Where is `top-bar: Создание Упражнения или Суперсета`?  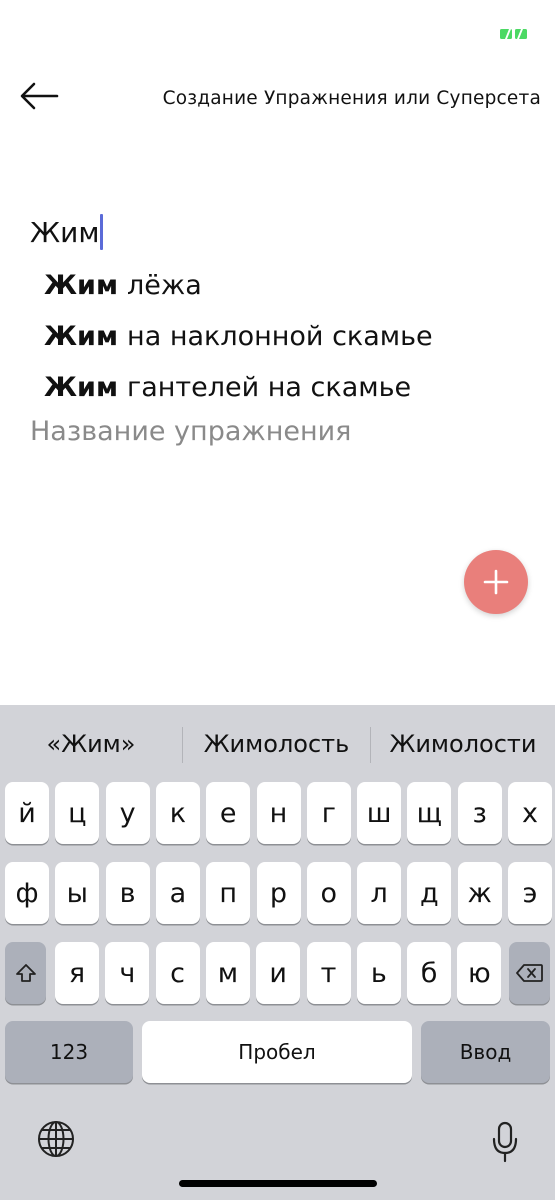
top-bar: Создание Упражнения или Суперсета is located at coordinates (277, 100).